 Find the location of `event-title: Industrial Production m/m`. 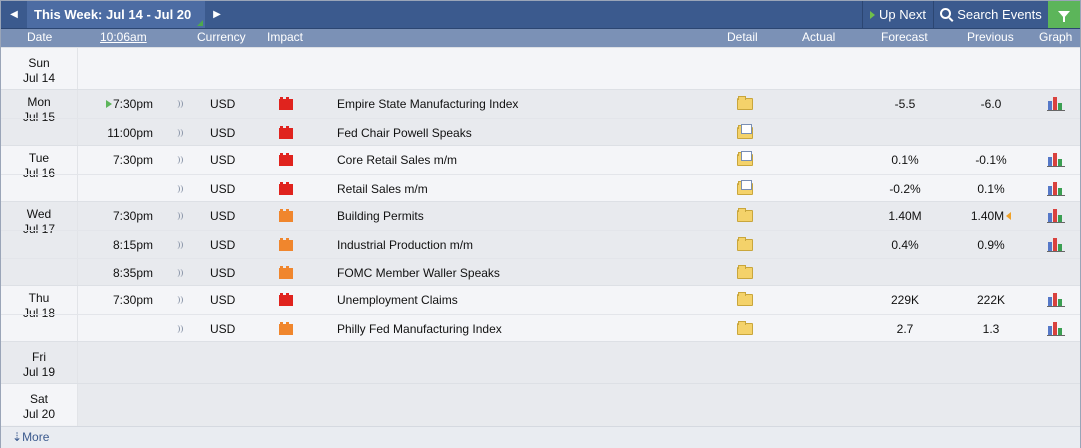

event-title: Industrial Production m/m is located at coordinates (405, 245).